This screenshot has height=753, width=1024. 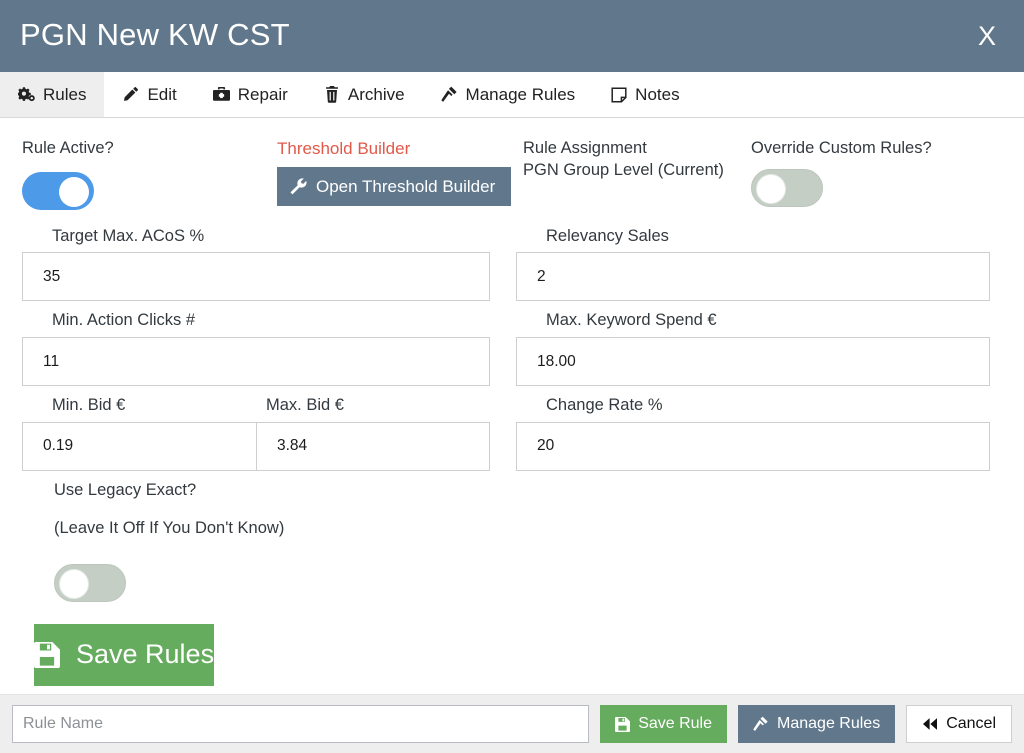 I want to click on tab-manage-rules: Manage Rules, so click(x=508, y=94).